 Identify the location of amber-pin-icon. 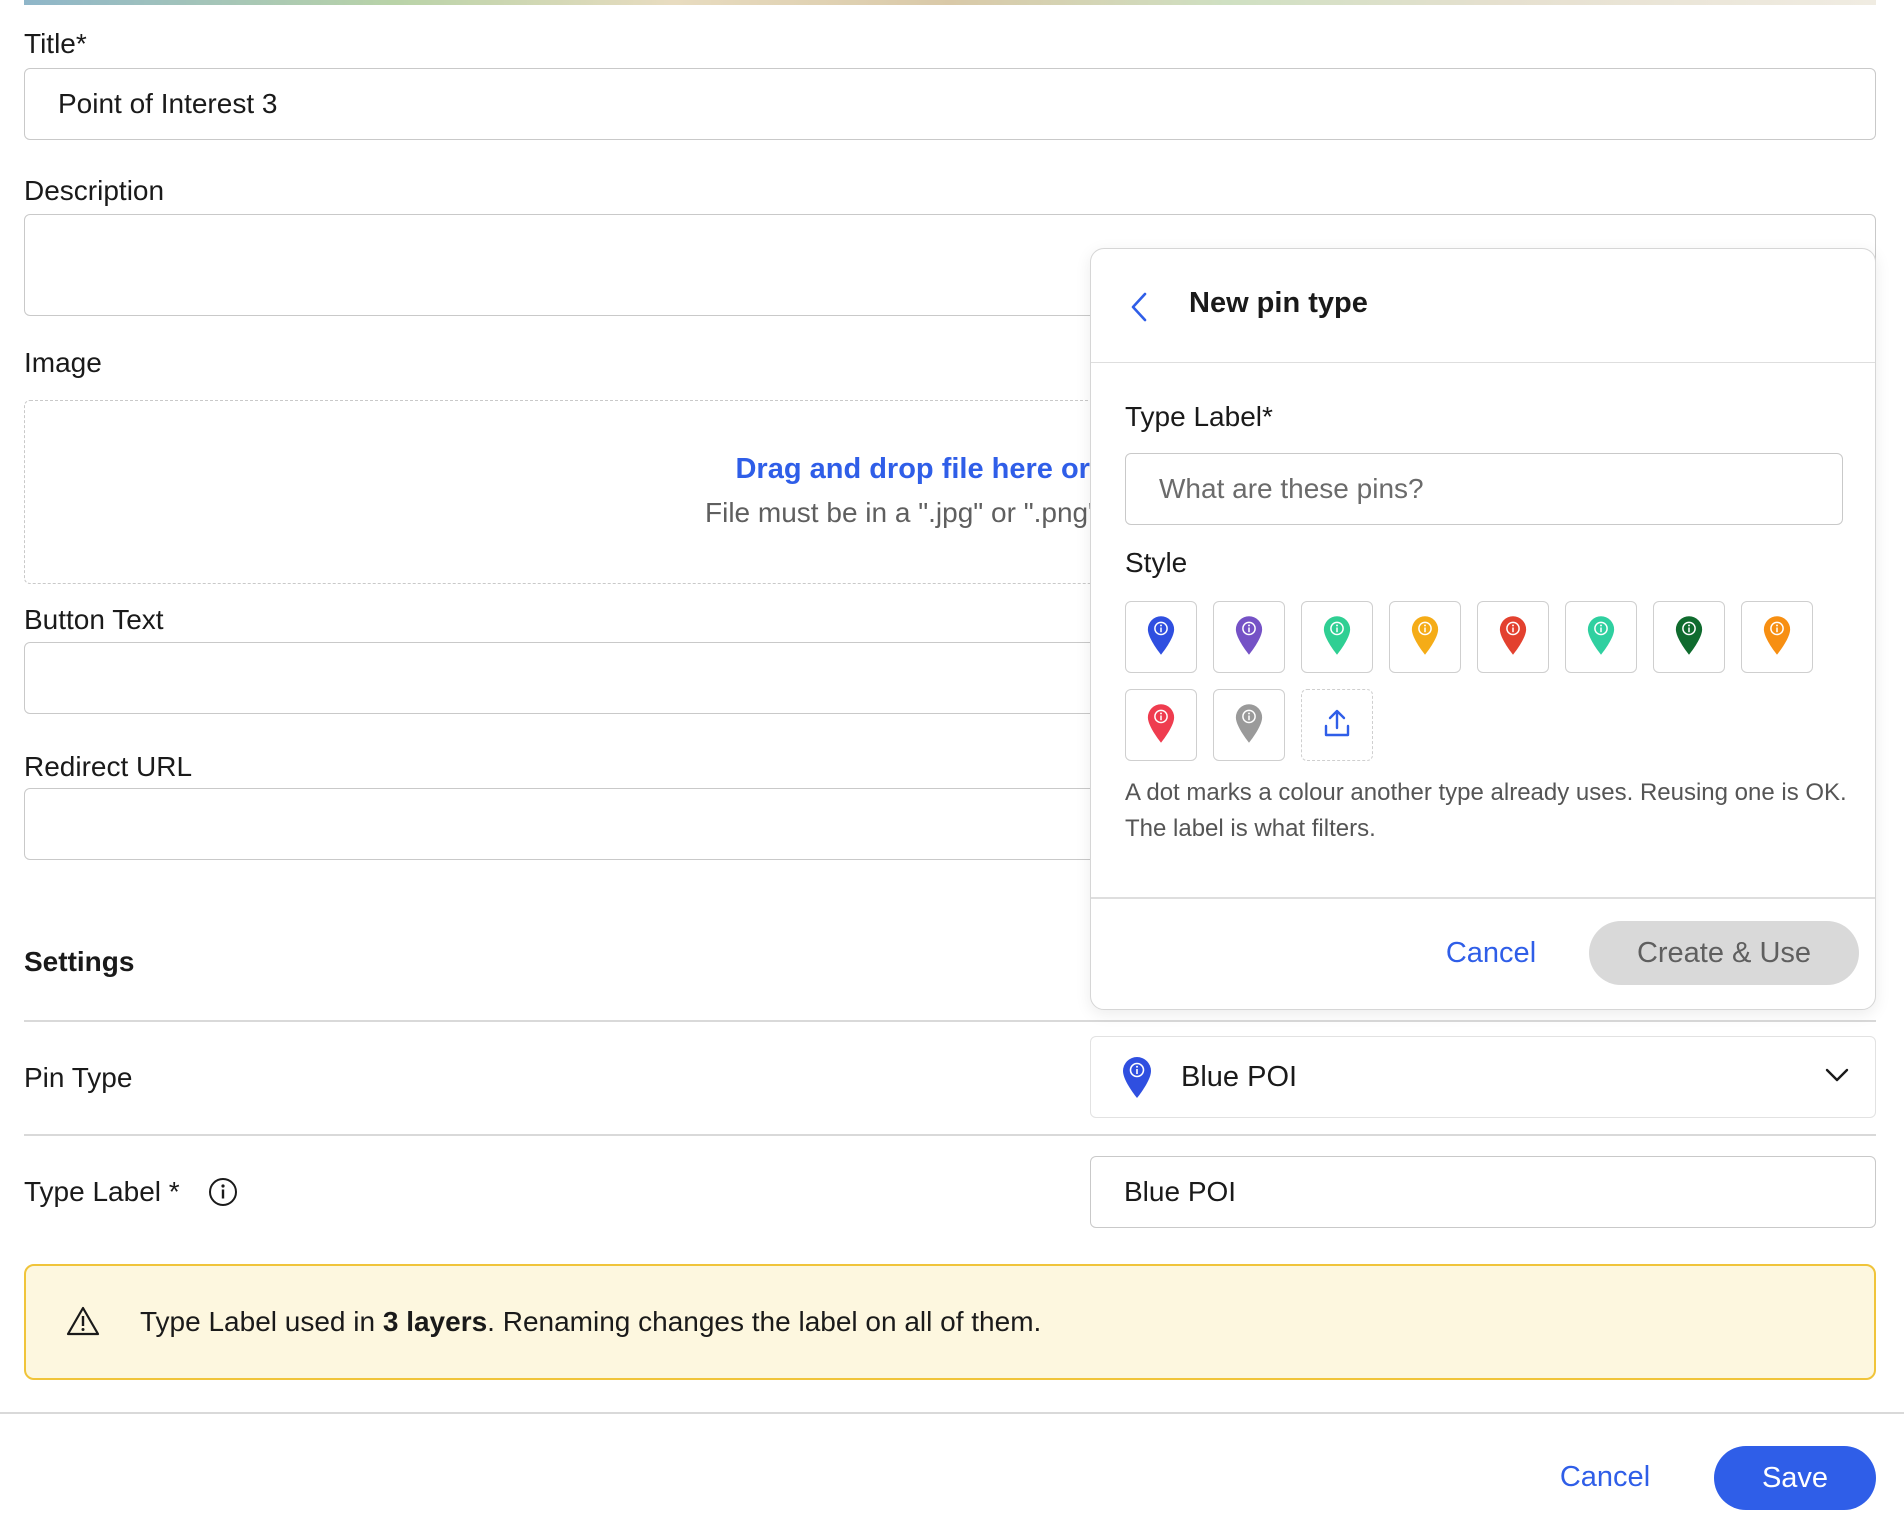
(1425, 637).